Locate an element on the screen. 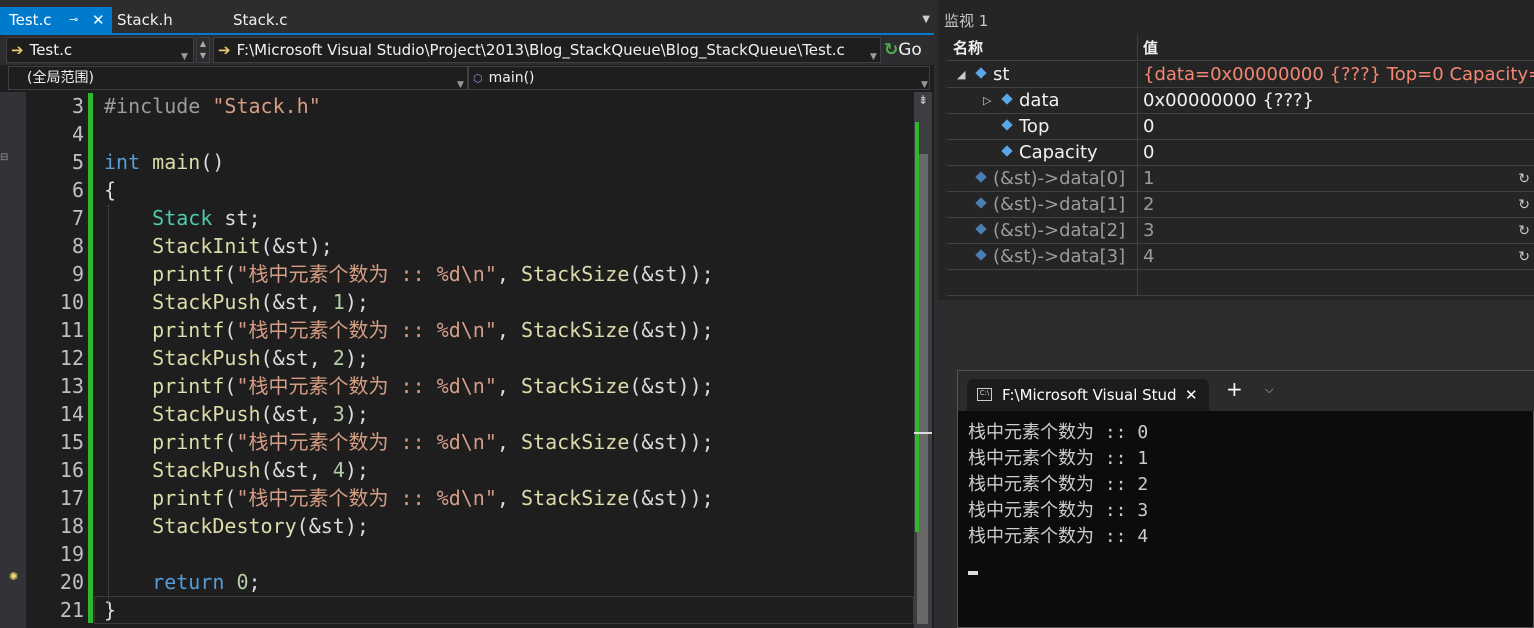 This screenshot has width=1534, height=628. watch-row: (&st)->data[3] 4 ↻ is located at coordinates (1240, 257).